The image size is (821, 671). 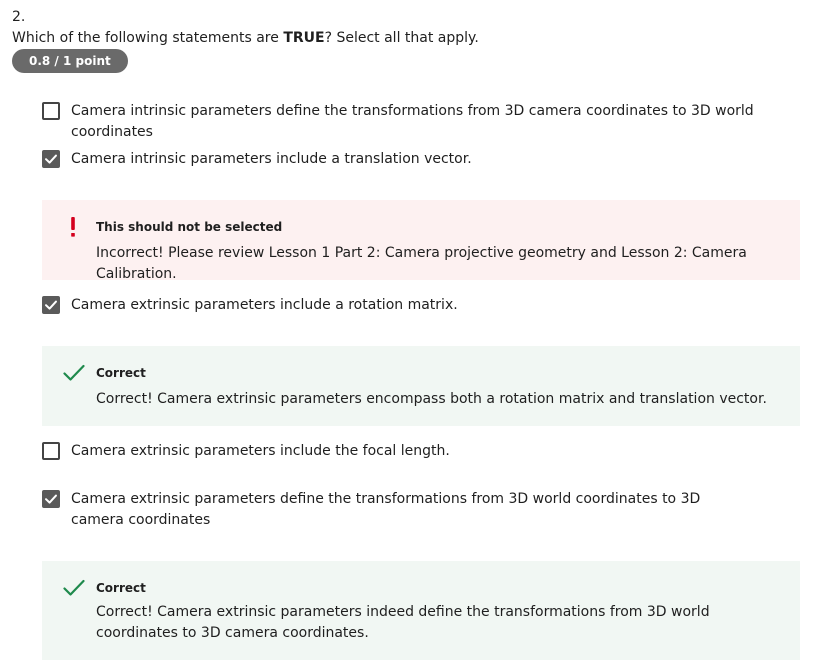 I want to click on question-number: 2., so click(x=19, y=17).